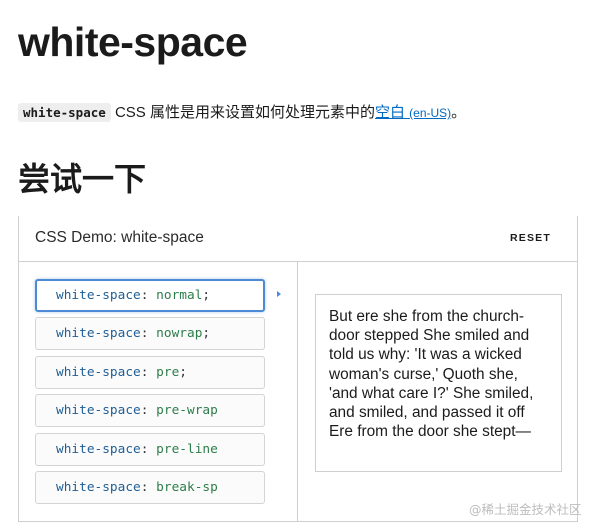 The height and width of the screenshot is (532, 604). I want to click on choice-value: normal, so click(179, 295).